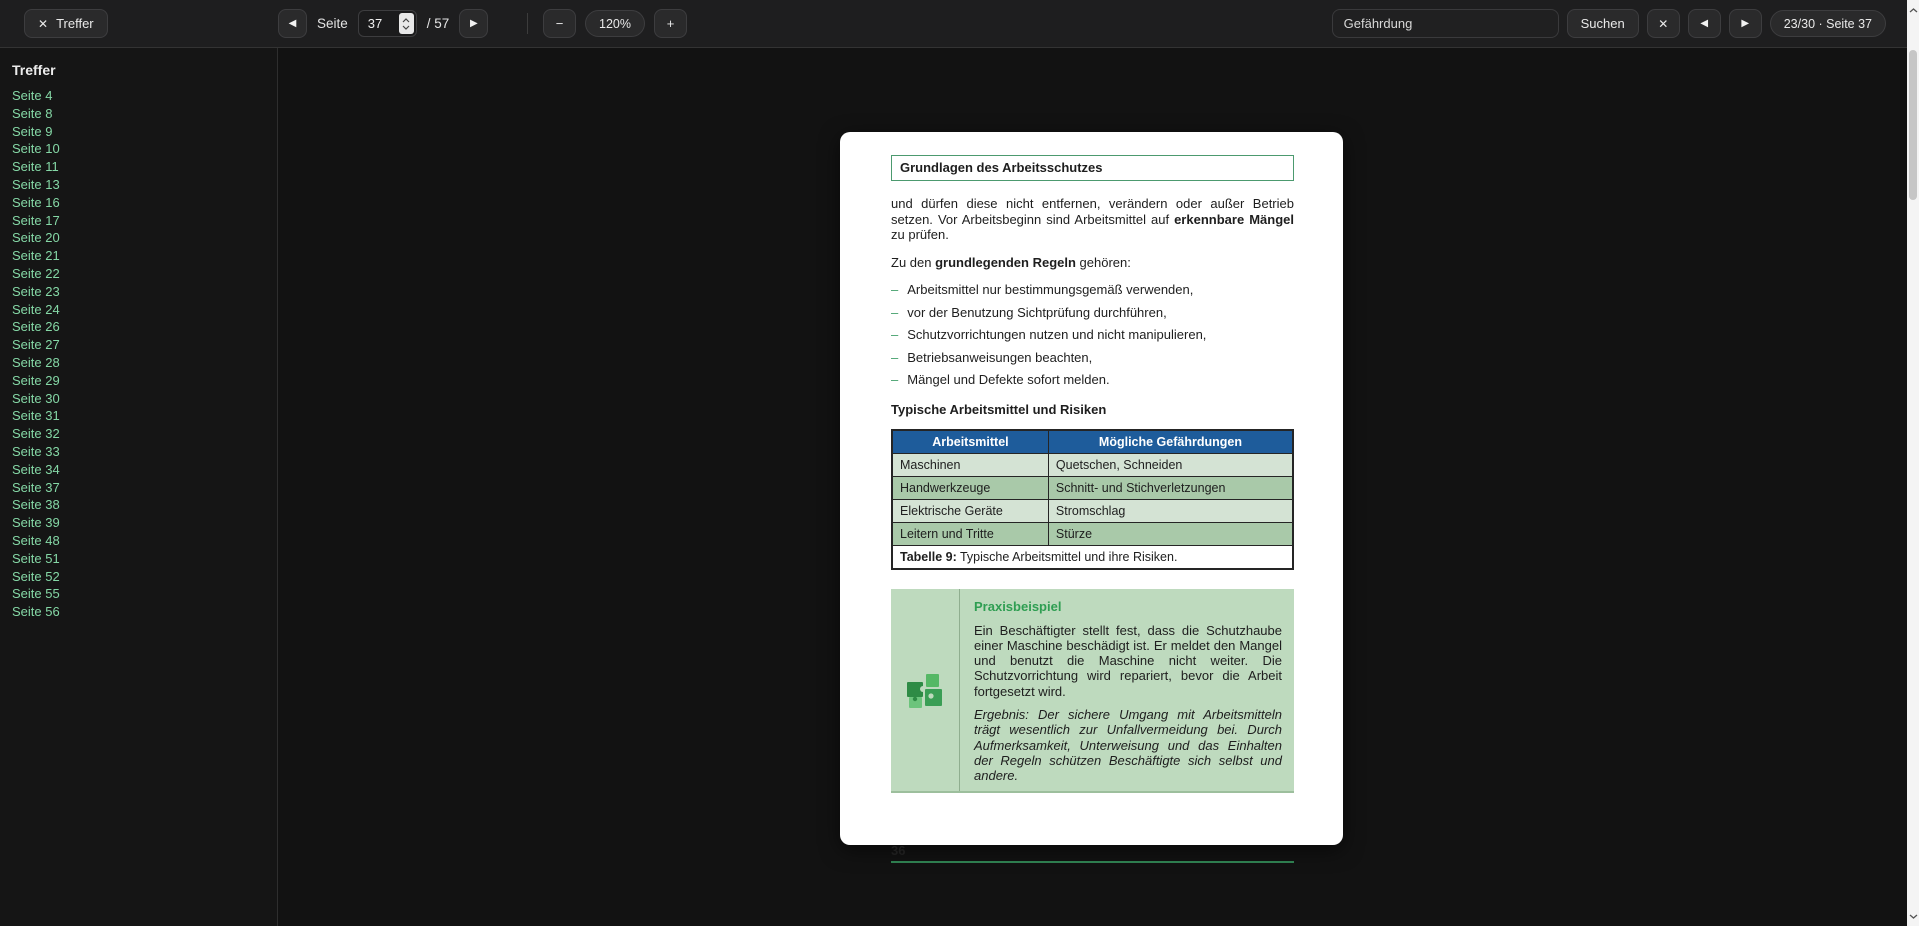 The width and height of the screenshot is (1919, 926). Describe the element at coordinates (144, 488) in the screenshot. I see `result-page-link: Seite 37` at that location.